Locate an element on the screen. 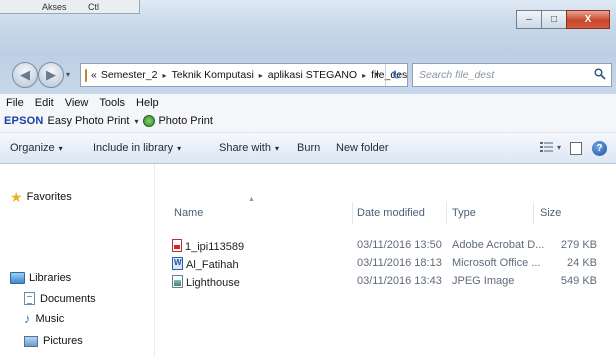 The width and height of the screenshot is (616, 356). close-button: X is located at coordinates (588, 19).